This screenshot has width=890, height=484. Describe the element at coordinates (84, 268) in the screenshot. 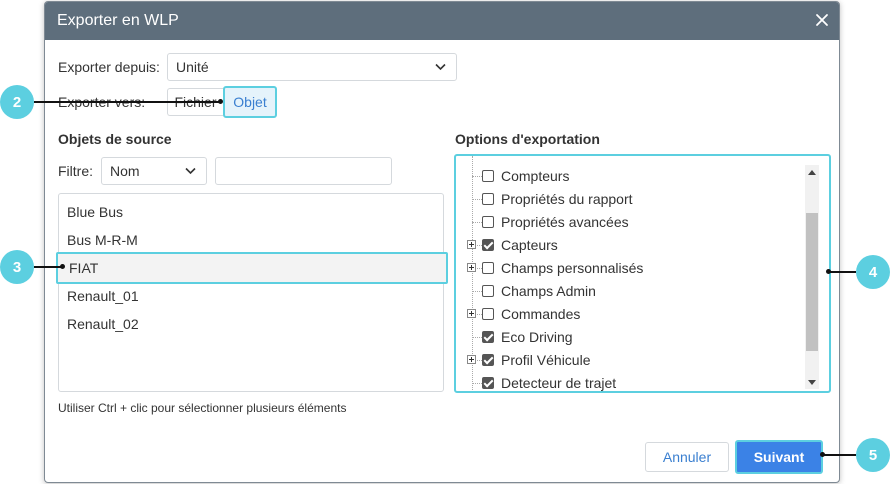

I see `list-item-label: FIAT` at that location.